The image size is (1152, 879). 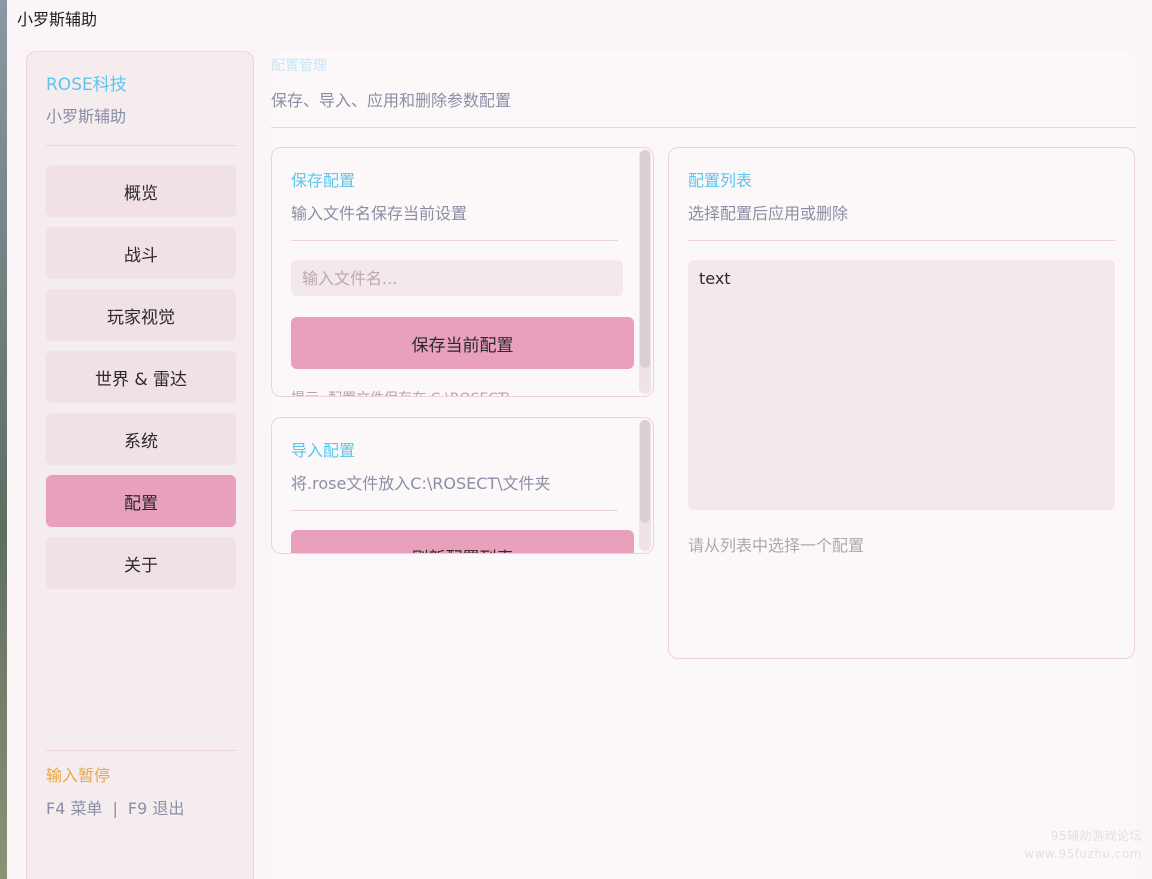 I want to click on save-path-hint: 提示: 配置文件保存在 C:\ROSECT\, so click(x=401, y=392).